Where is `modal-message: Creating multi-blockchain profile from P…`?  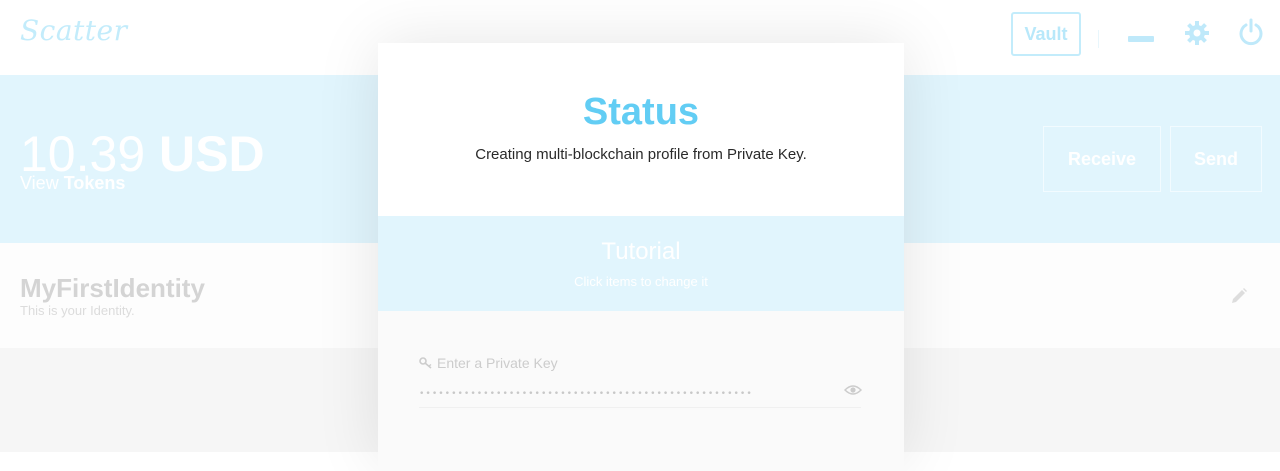
modal-message: Creating multi-blockchain profile from P… is located at coordinates (641, 154).